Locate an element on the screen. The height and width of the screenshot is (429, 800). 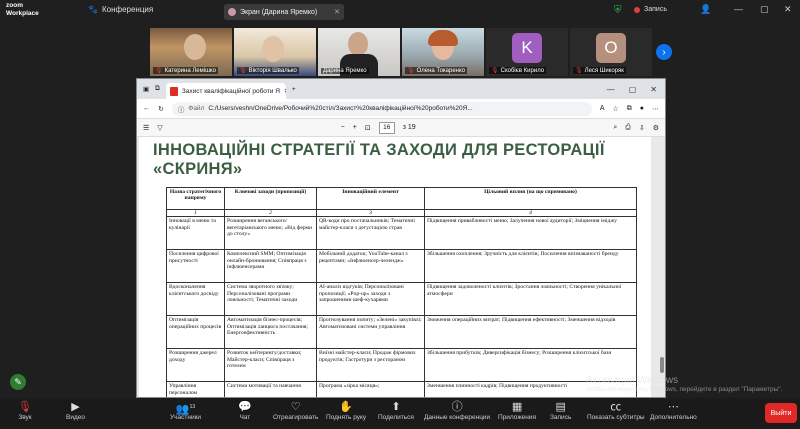
search-icon: ⌕ is located at coordinates (615, 128).